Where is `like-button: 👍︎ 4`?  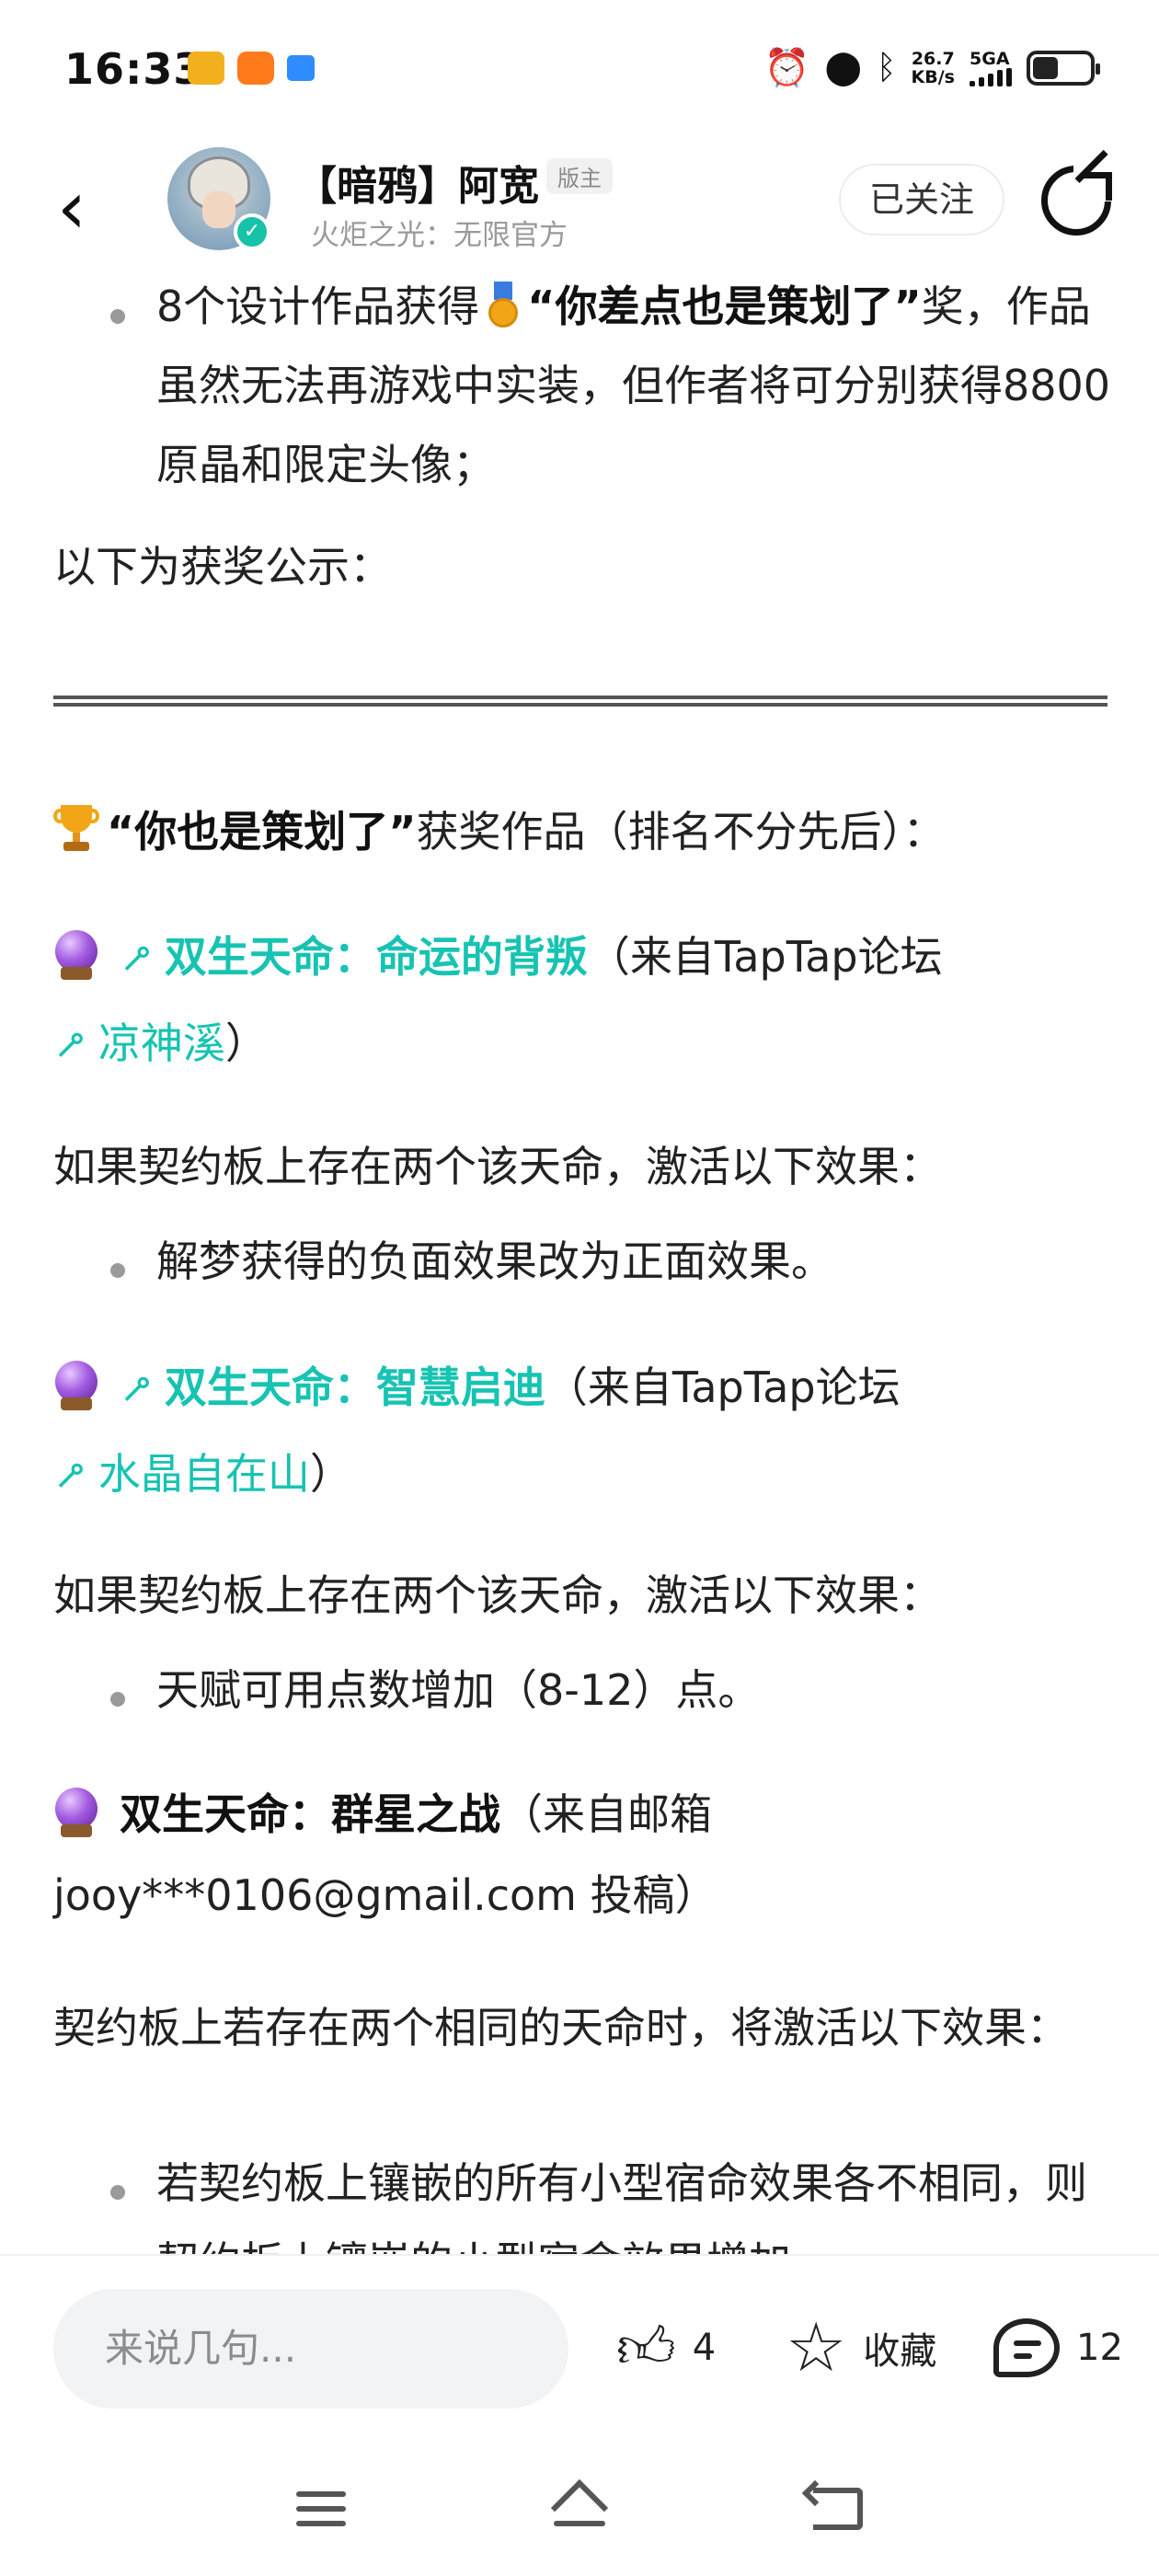 like-button: 👍︎ 4 is located at coordinates (666, 2348).